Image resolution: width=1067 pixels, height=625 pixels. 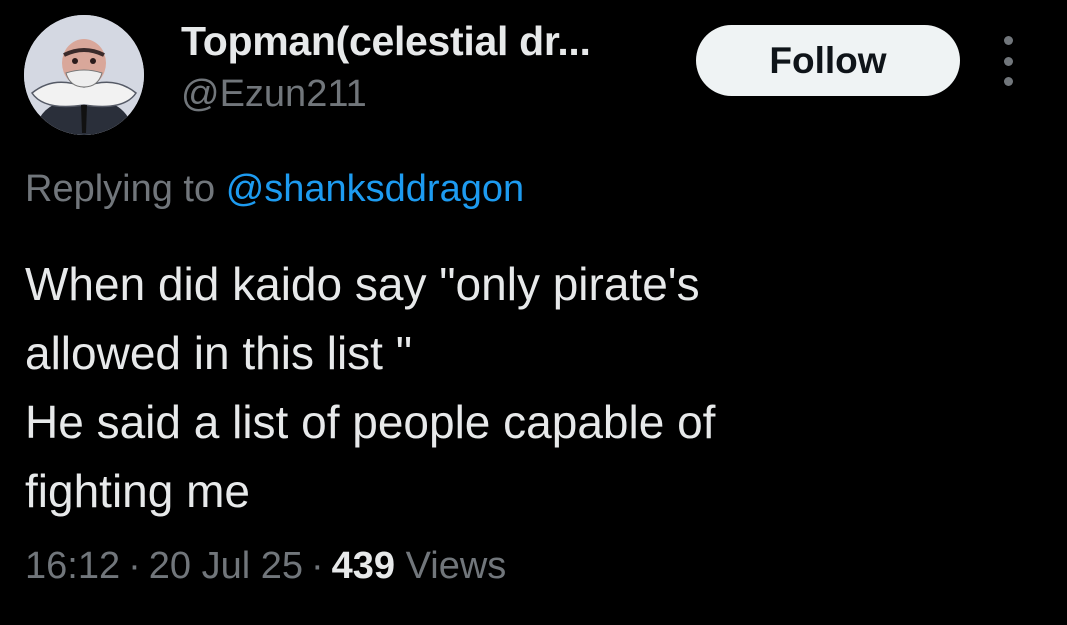 I want to click on follow-button: Follow, so click(x=828, y=60).